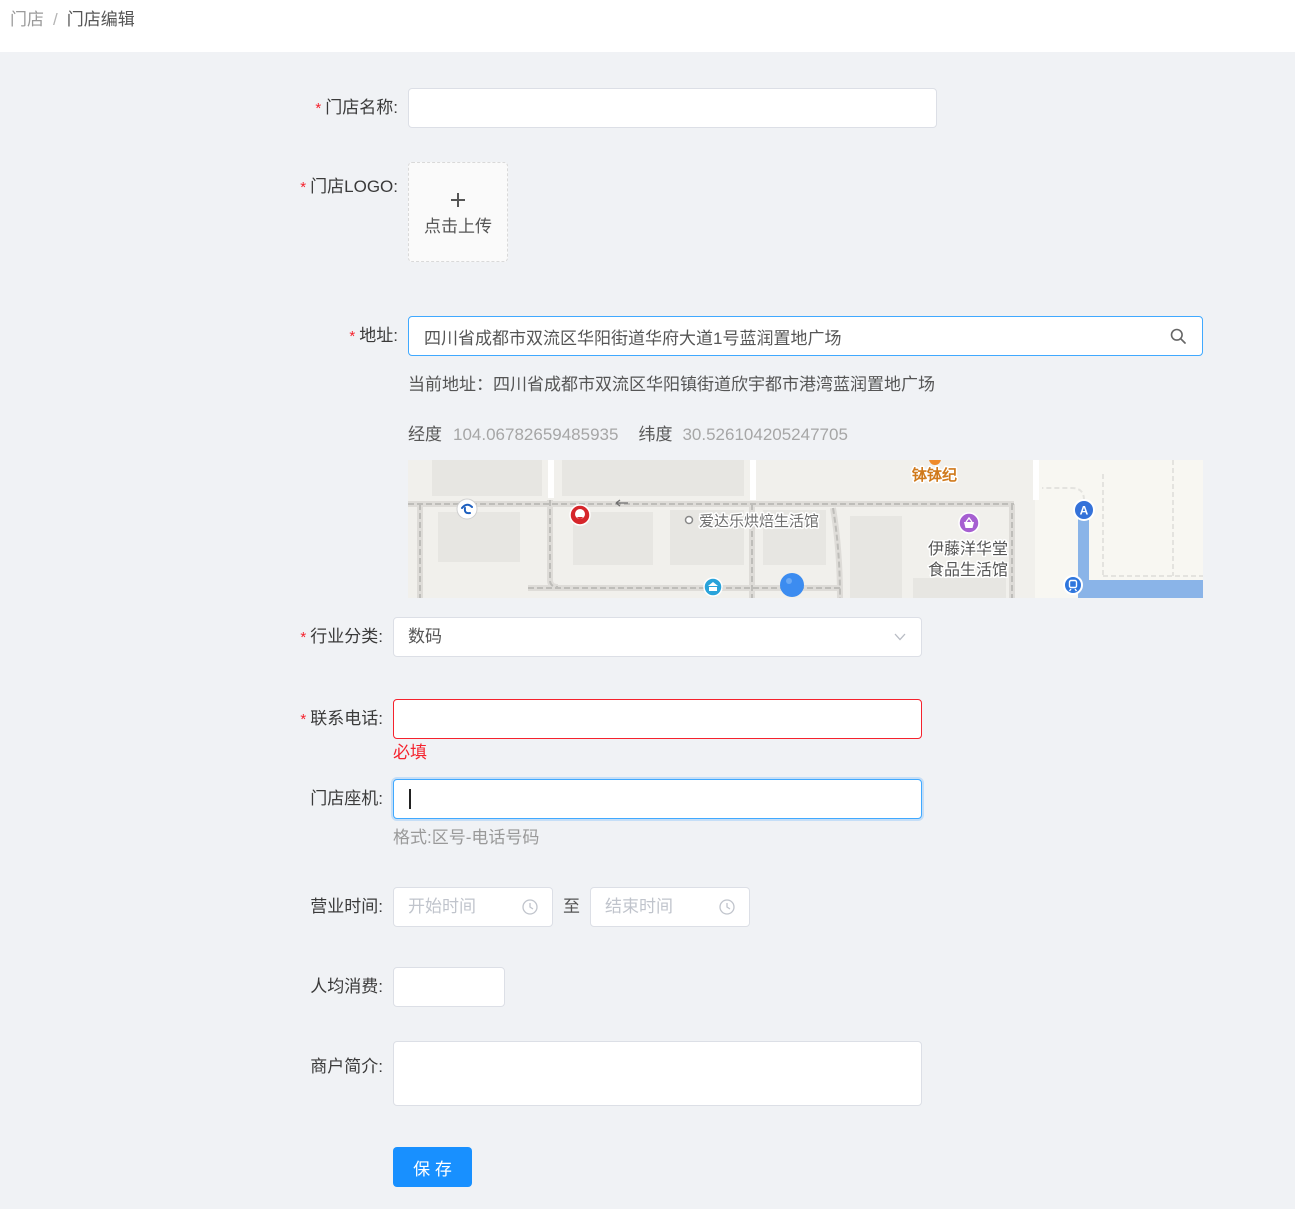  I want to click on hours-label-text: 营业时间:, so click(346, 906).